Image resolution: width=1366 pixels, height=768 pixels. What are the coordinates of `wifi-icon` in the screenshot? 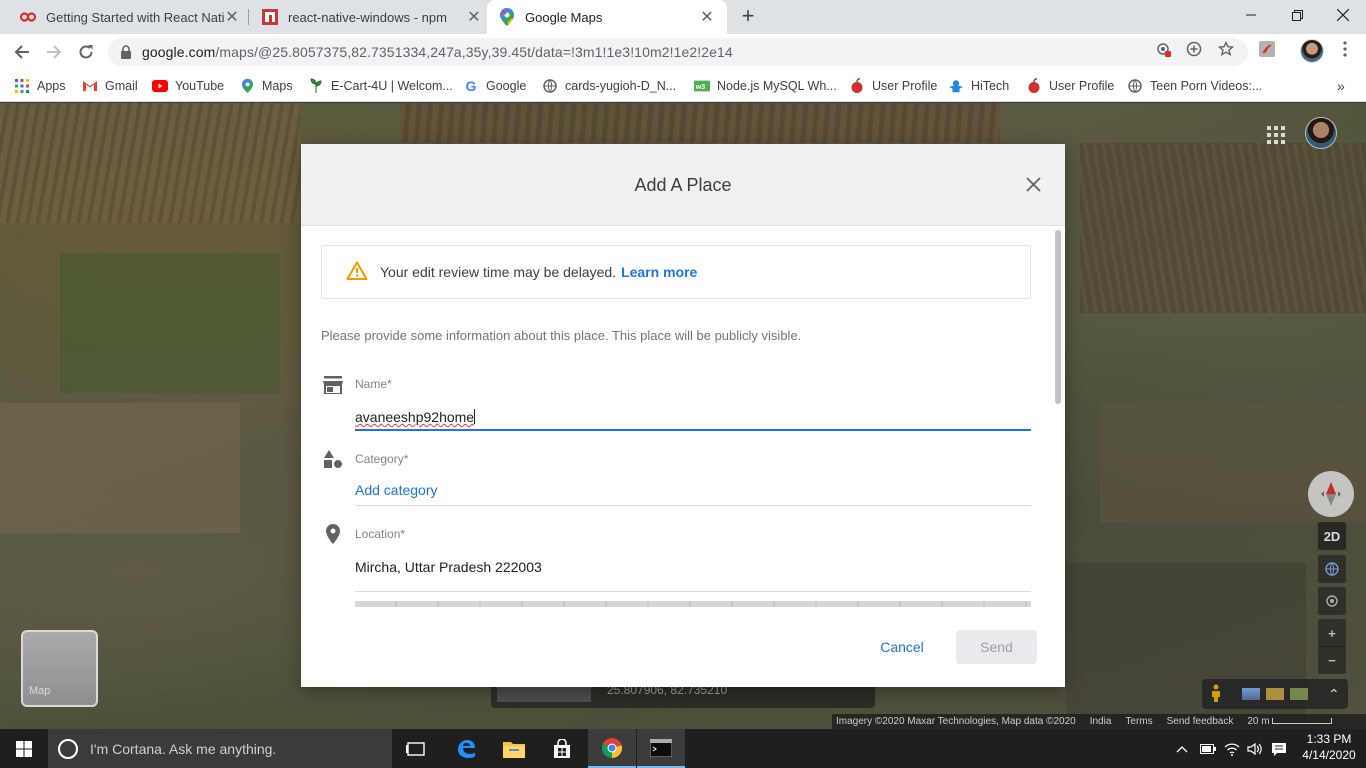 It's located at (1232, 748).